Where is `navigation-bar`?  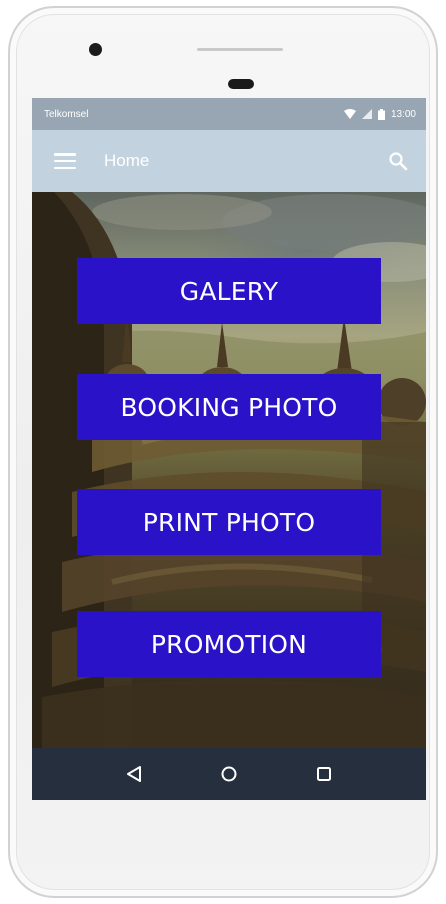 navigation-bar is located at coordinates (229, 774).